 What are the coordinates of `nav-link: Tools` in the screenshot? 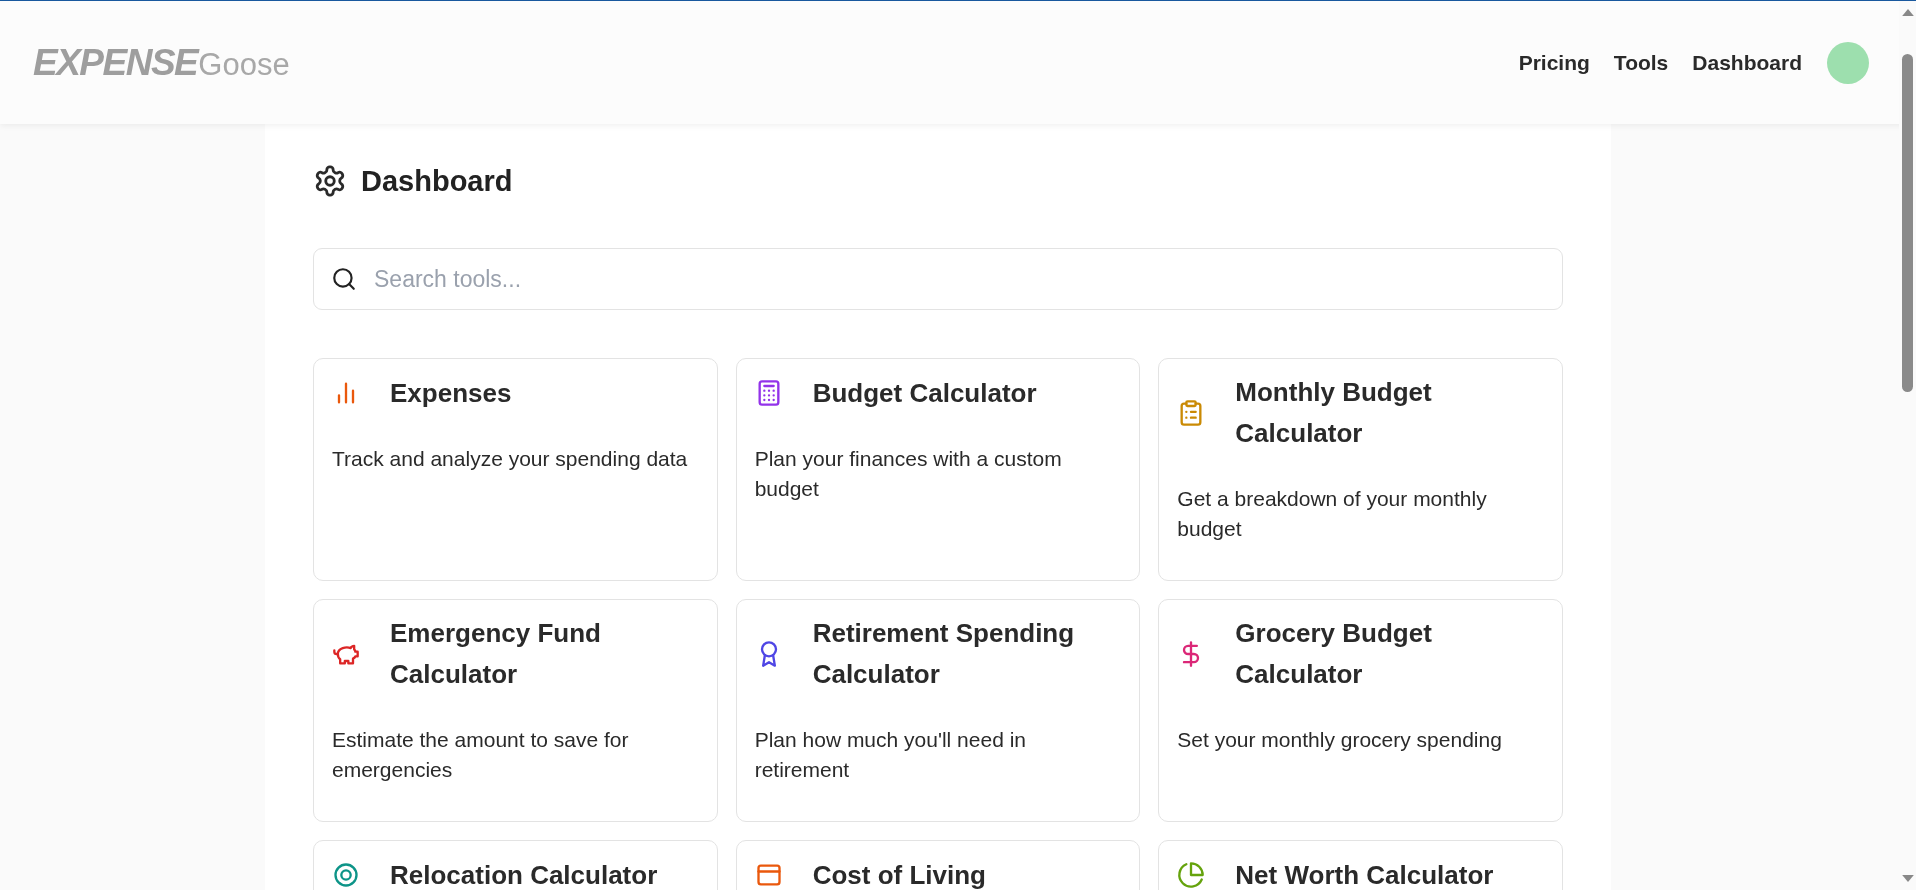 It's located at (1641, 62).